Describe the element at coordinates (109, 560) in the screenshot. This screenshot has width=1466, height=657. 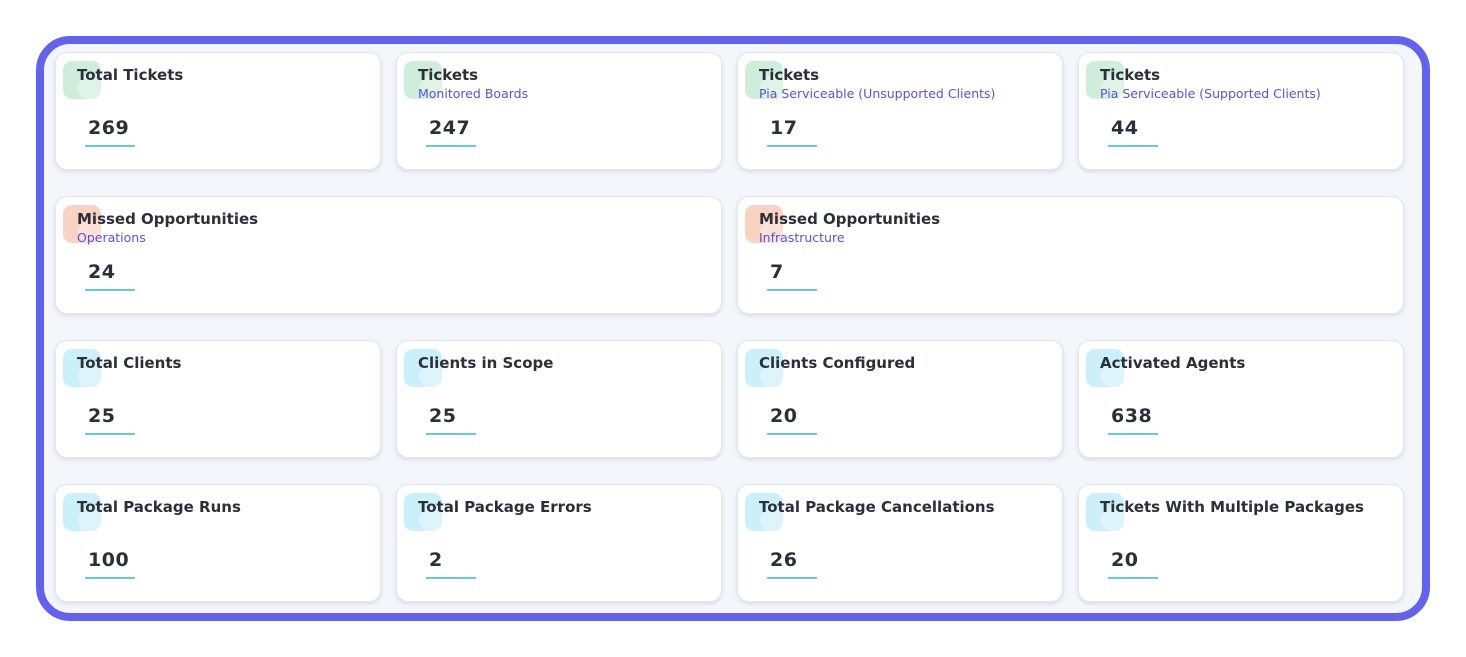
I see `card-value: 100` at that location.